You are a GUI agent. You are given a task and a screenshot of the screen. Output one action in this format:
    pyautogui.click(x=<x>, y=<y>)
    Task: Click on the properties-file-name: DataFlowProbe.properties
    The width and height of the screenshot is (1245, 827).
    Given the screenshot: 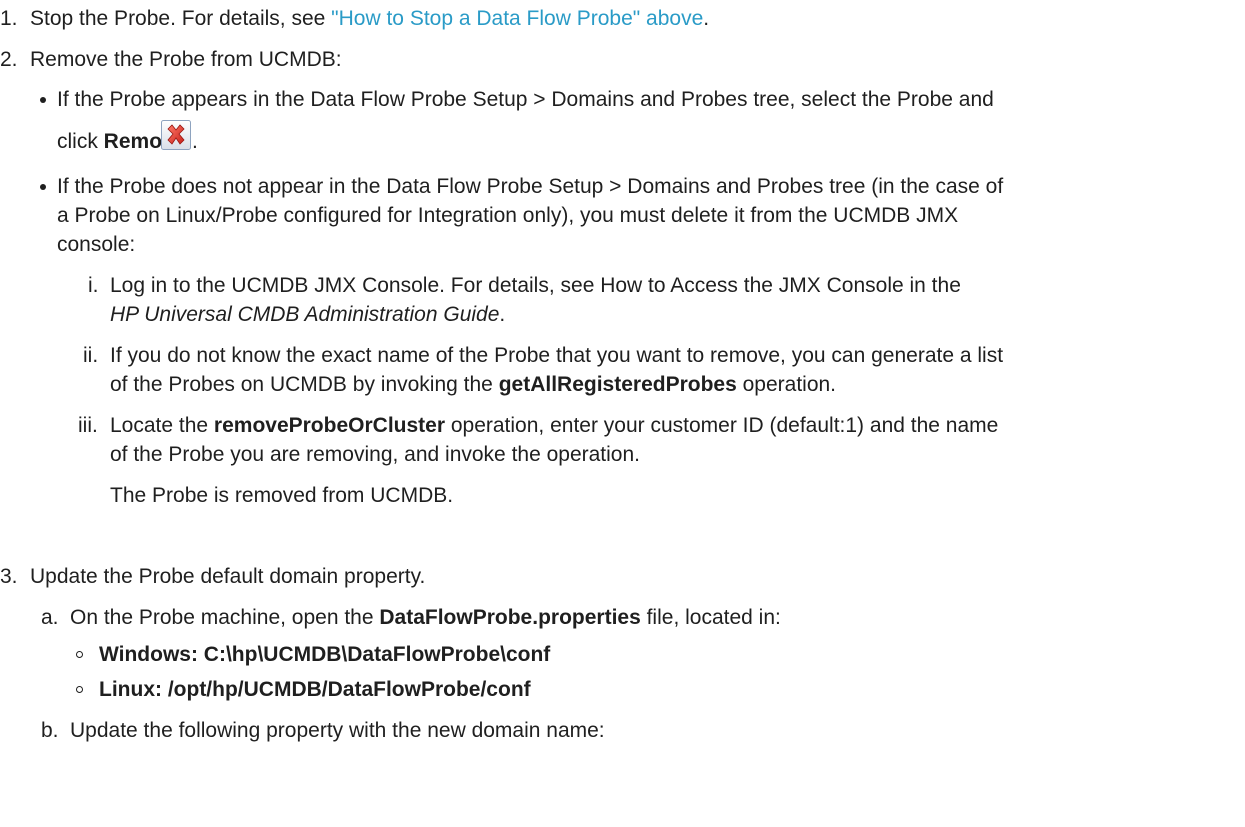 What is the action you would take?
    pyautogui.click(x=510, y=617)
    